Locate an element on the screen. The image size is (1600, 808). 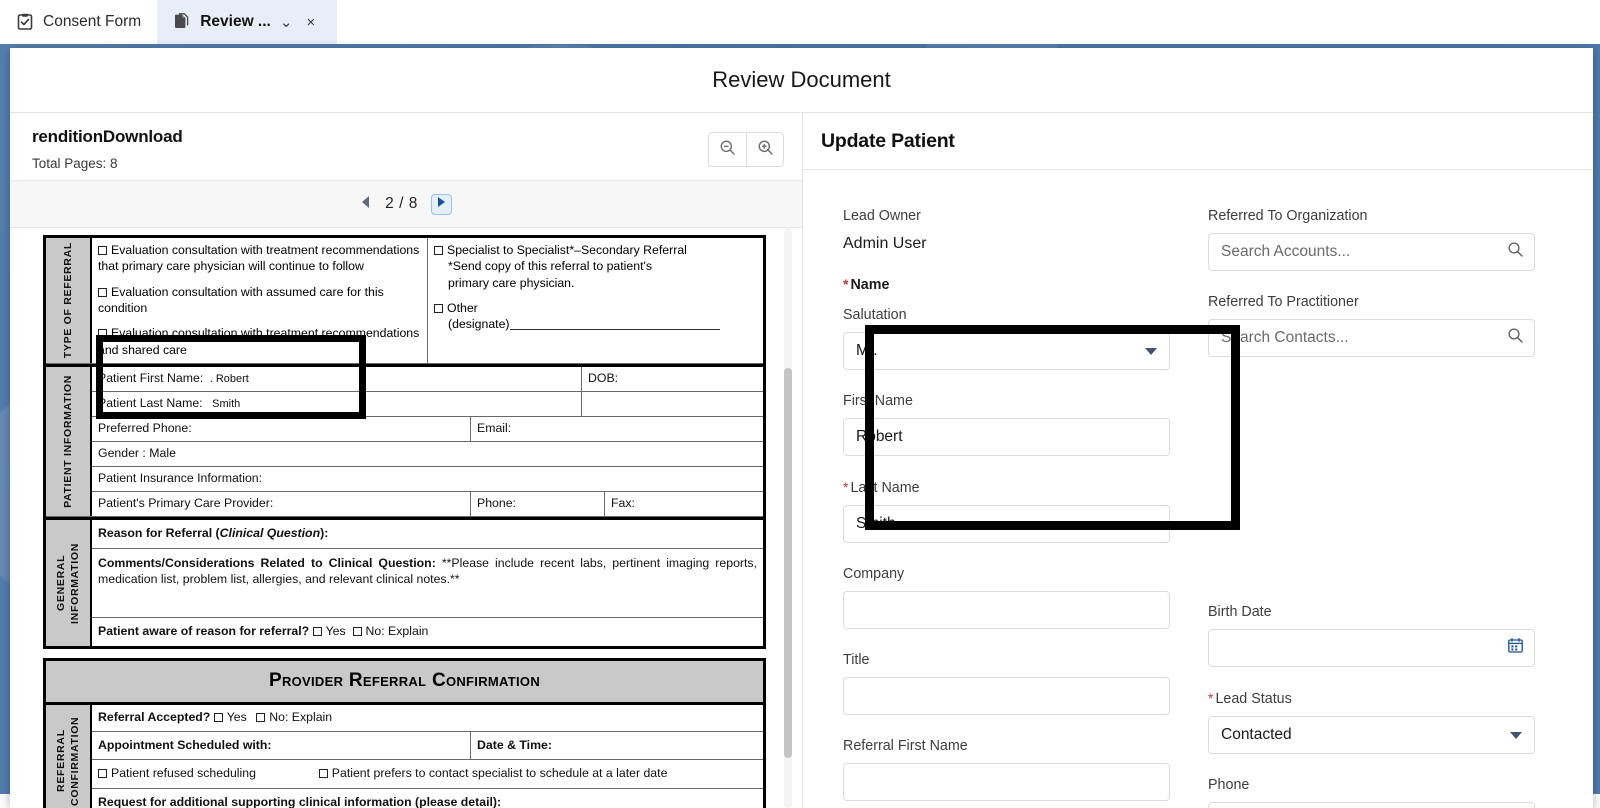
field-lead-status: * Lead Status Contacted is located at coordinates (1371, 722).